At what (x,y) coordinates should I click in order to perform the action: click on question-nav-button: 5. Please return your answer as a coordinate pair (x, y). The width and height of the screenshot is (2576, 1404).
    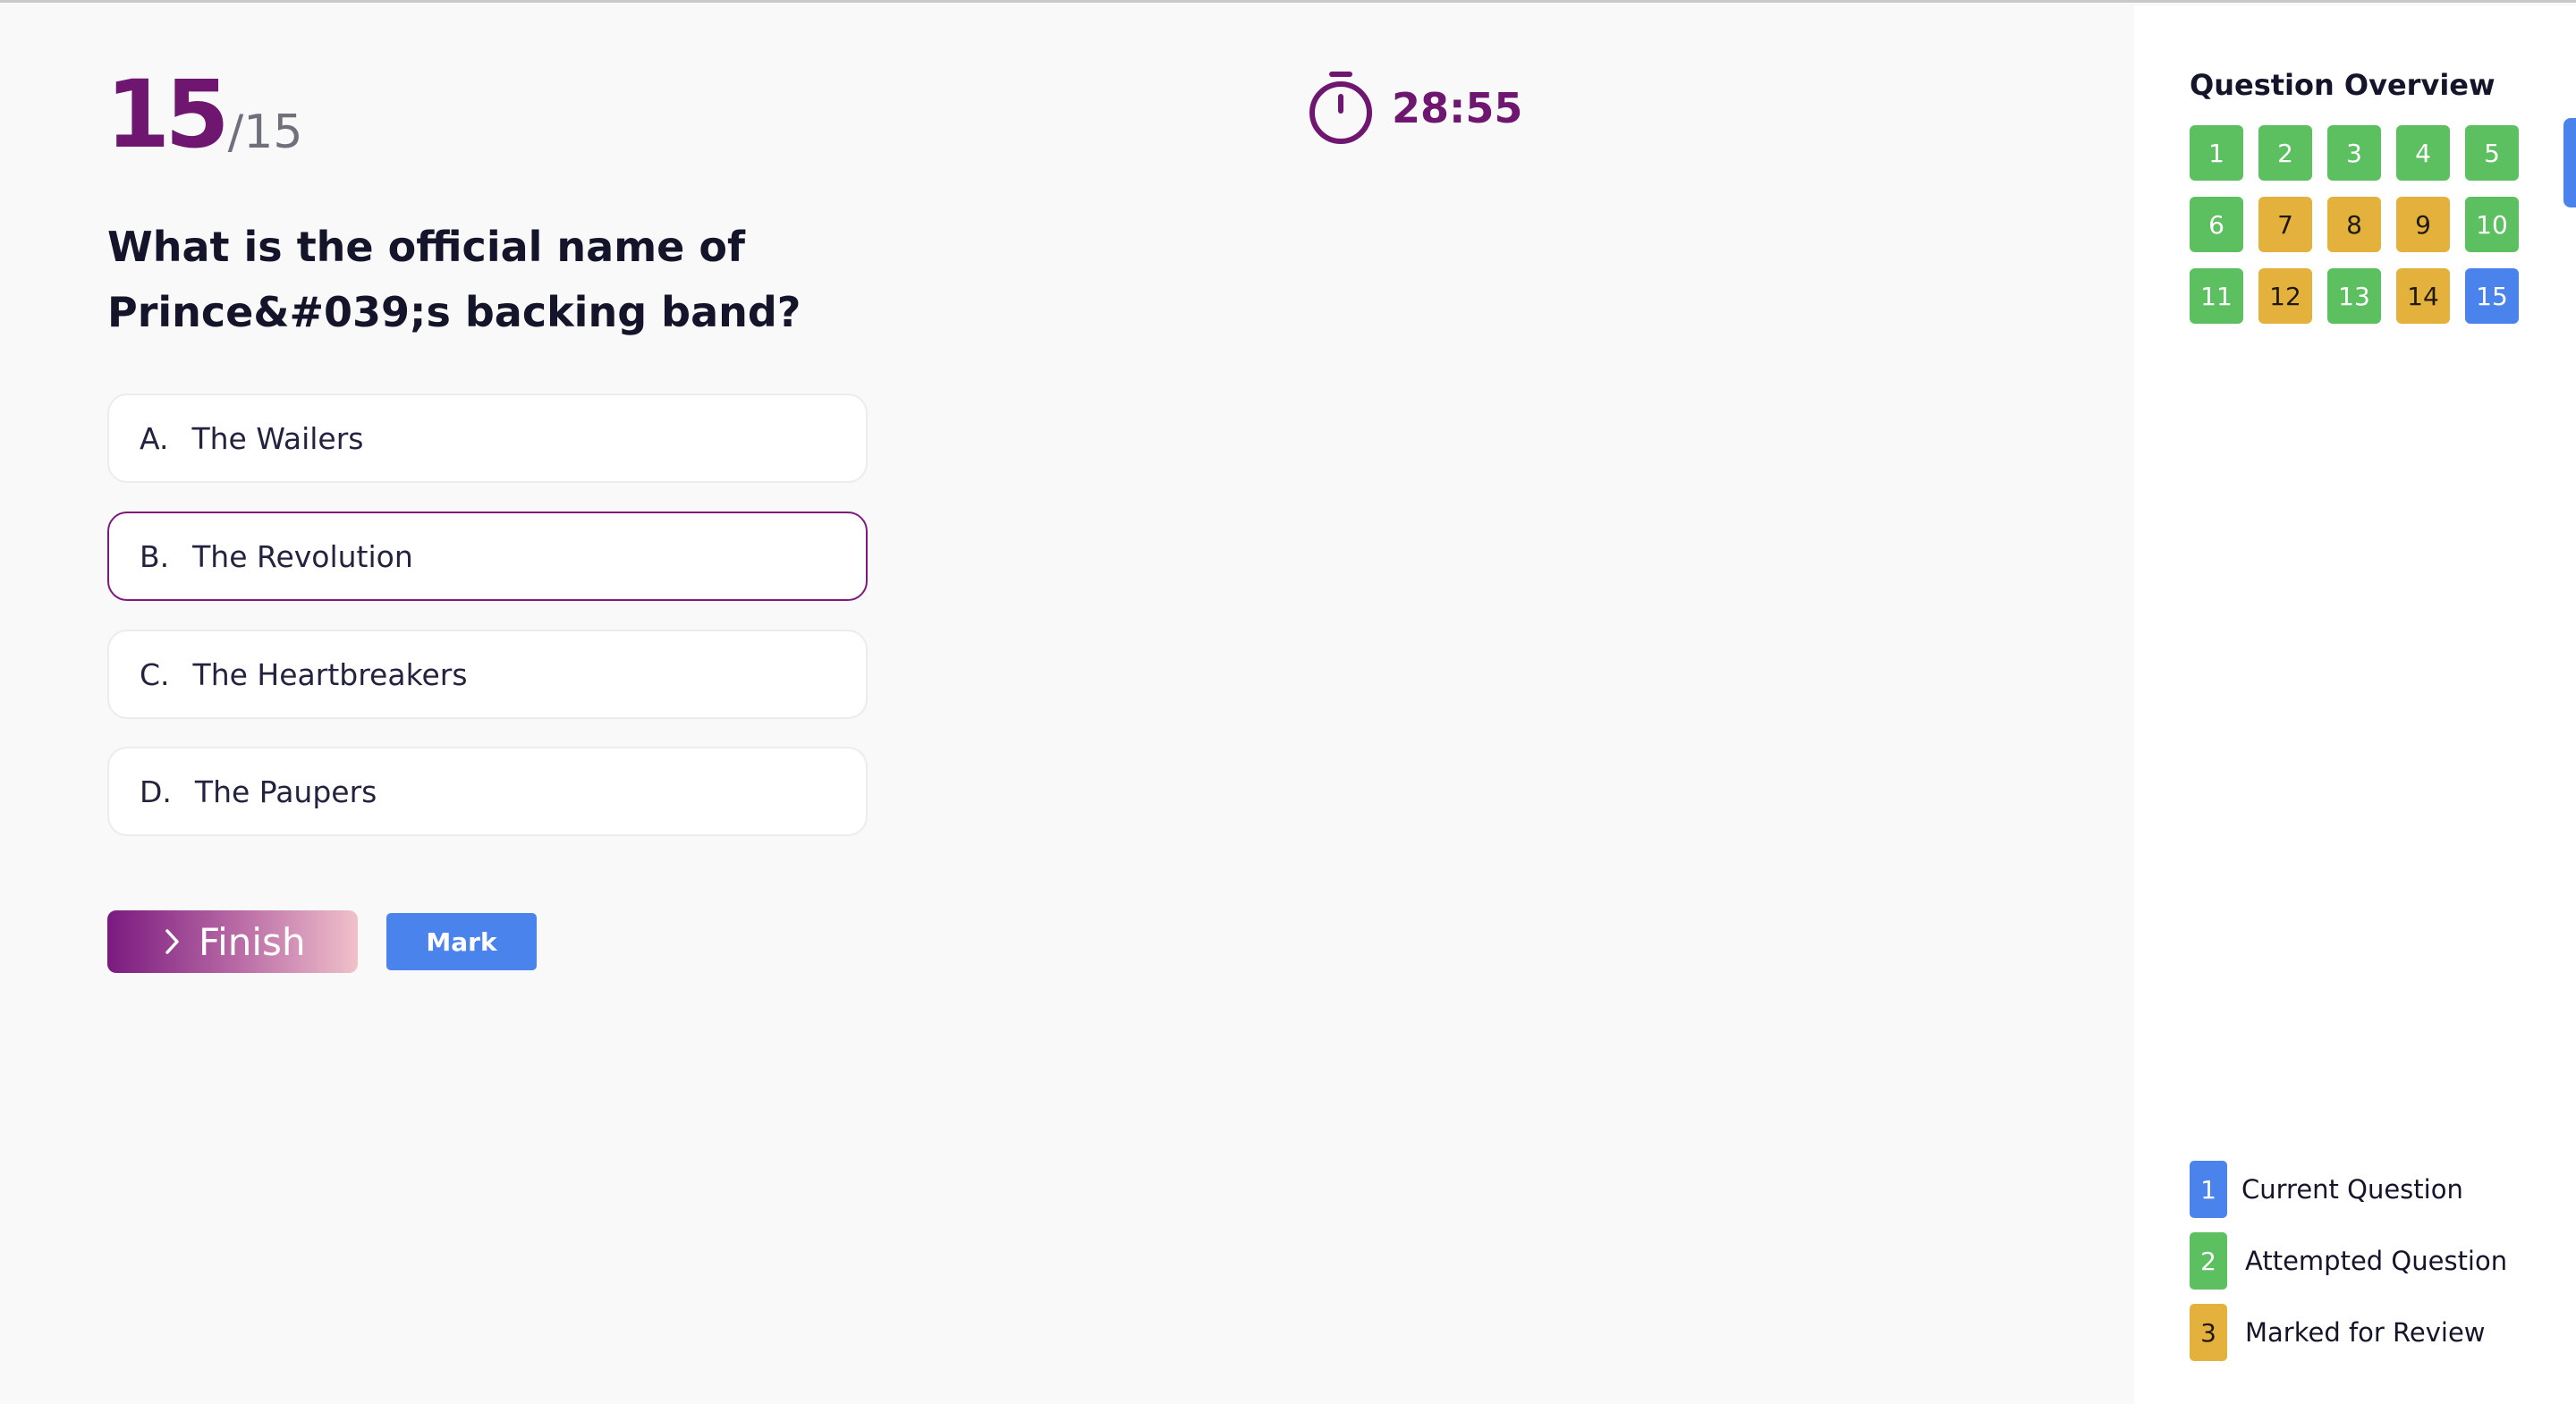
    Looking at the image, I should click on (2492, 153).